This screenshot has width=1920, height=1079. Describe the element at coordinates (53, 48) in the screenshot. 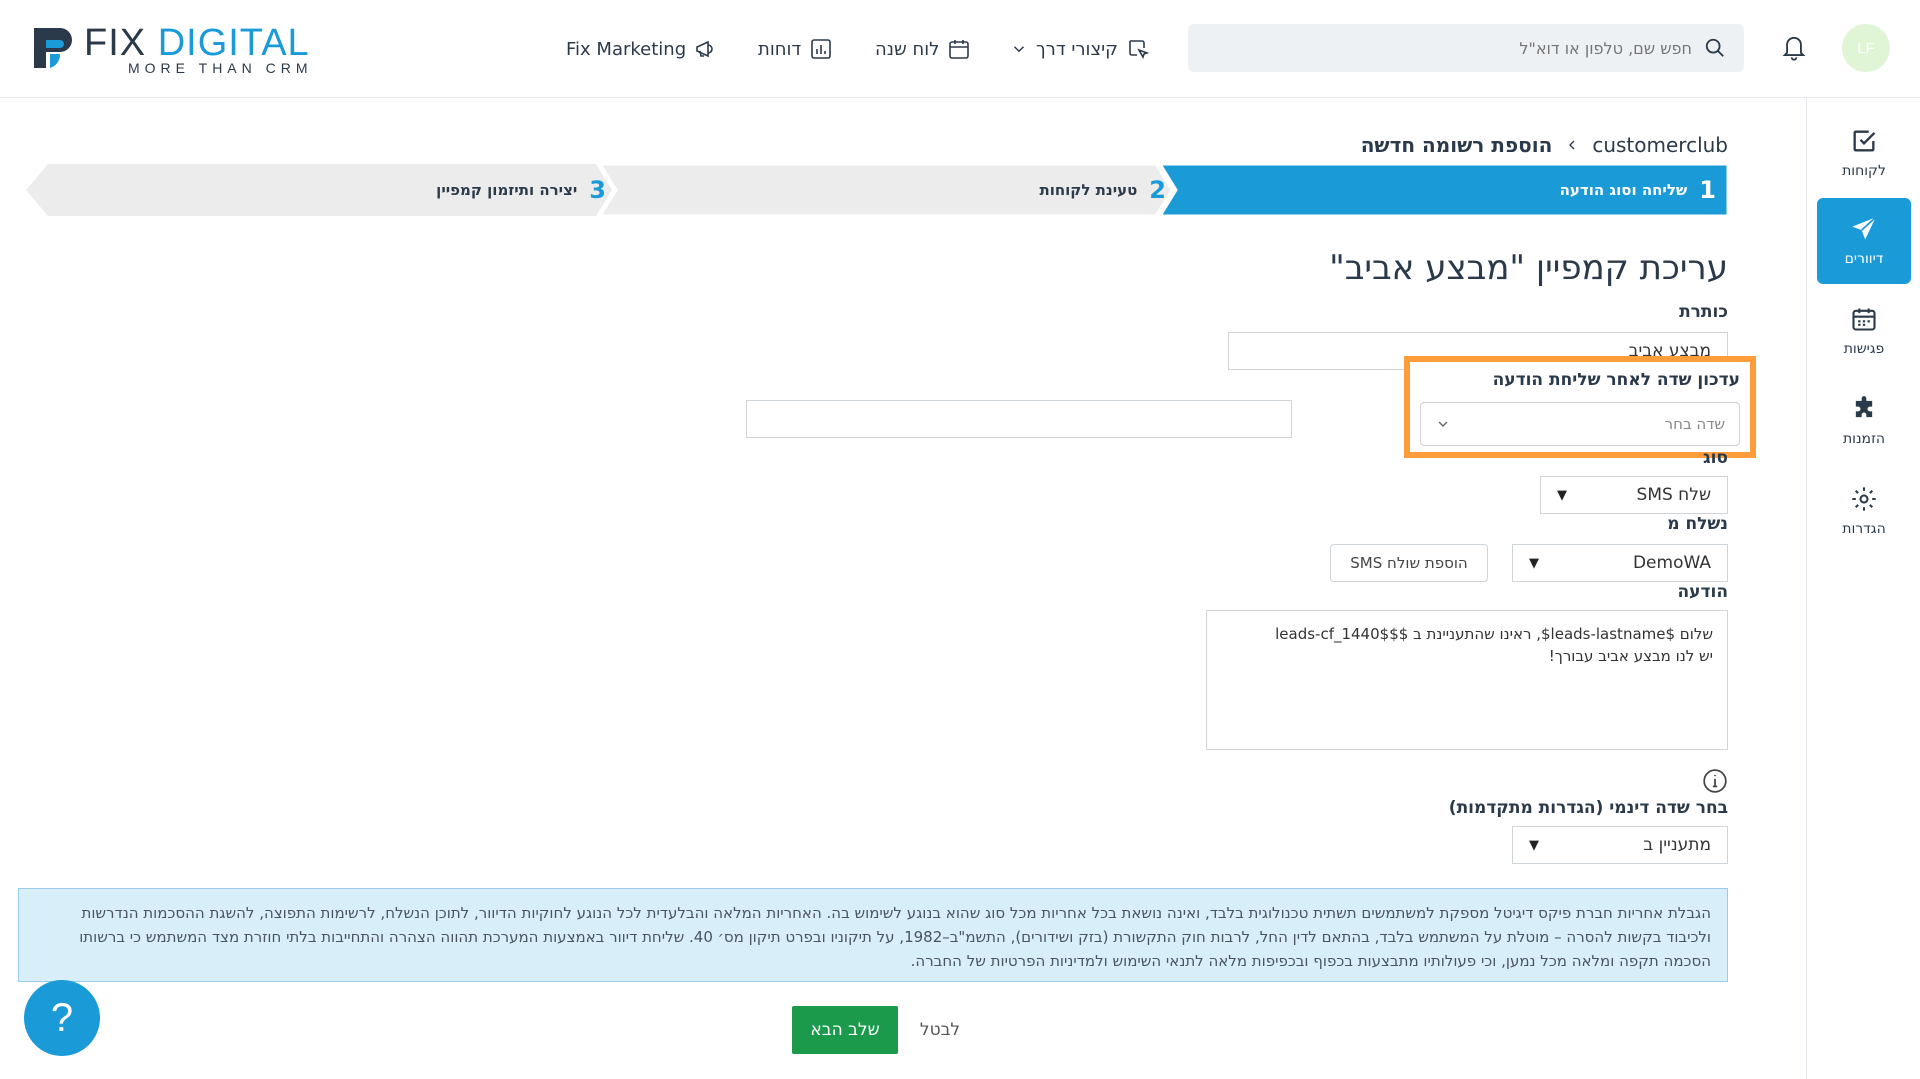

I see `logo-icon` at that location.